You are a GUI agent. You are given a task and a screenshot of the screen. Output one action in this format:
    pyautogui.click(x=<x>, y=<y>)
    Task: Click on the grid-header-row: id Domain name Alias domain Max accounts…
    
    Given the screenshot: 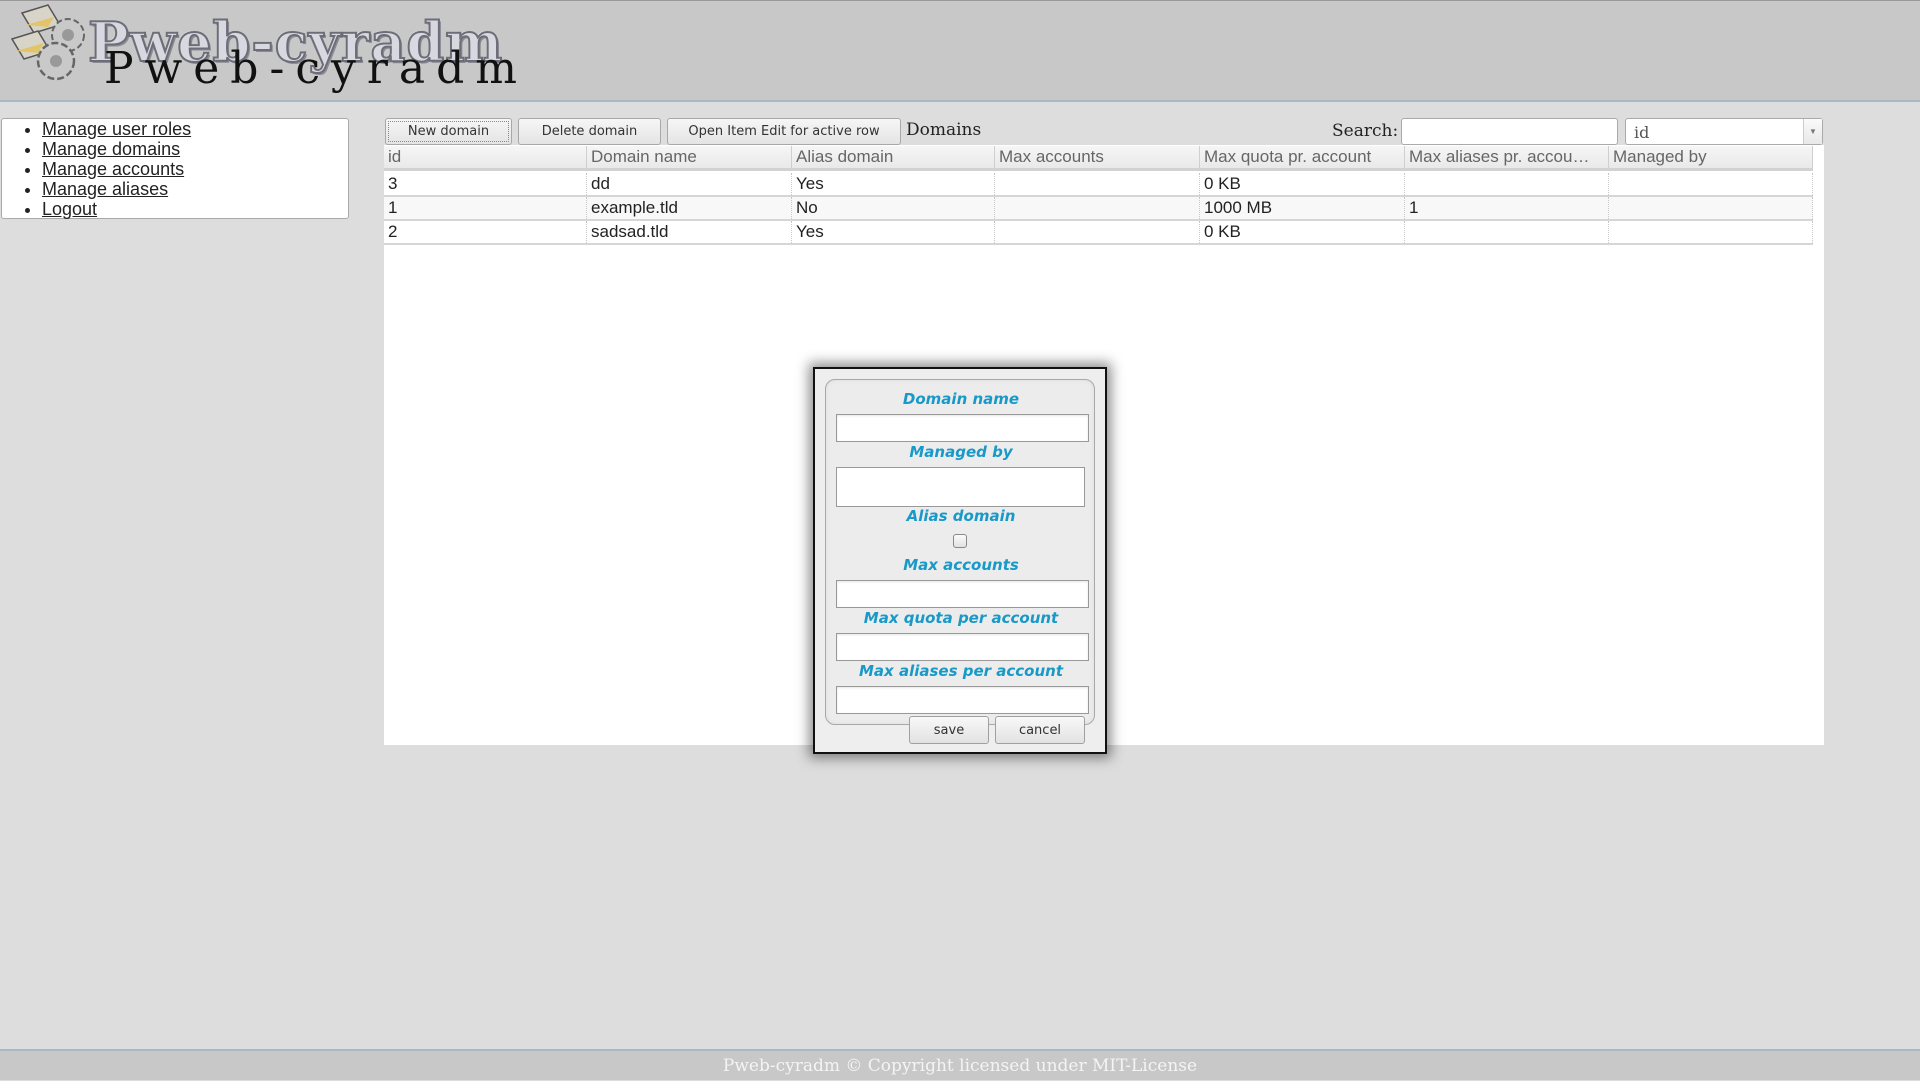 What is the action you would take?
    pyautogui.click(x=1098, y=158)
    